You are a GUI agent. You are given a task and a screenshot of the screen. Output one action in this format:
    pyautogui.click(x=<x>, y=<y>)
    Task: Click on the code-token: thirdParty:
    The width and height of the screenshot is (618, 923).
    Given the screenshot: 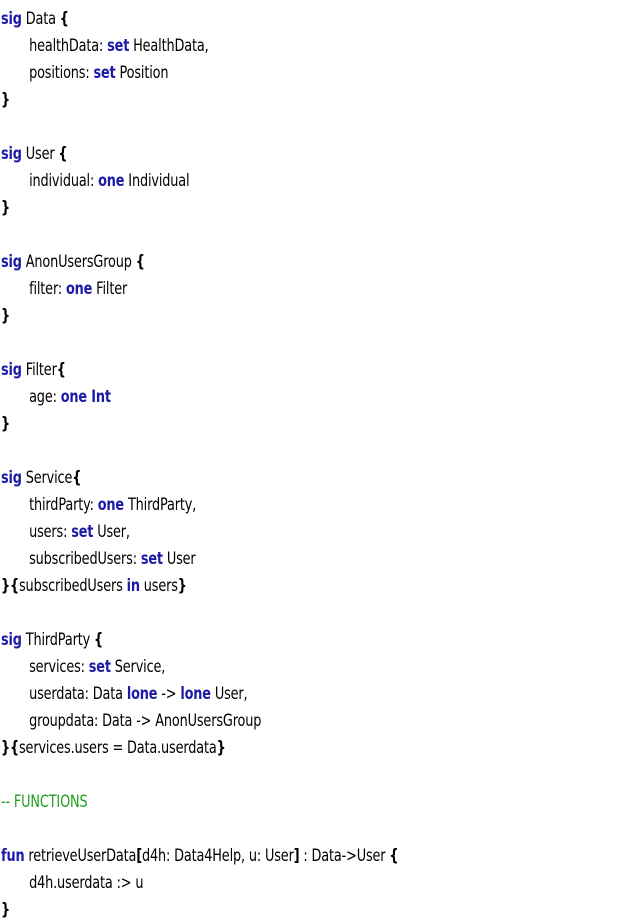 What is the action you would take?
    pyautogui.click(x=63, y=504)
    